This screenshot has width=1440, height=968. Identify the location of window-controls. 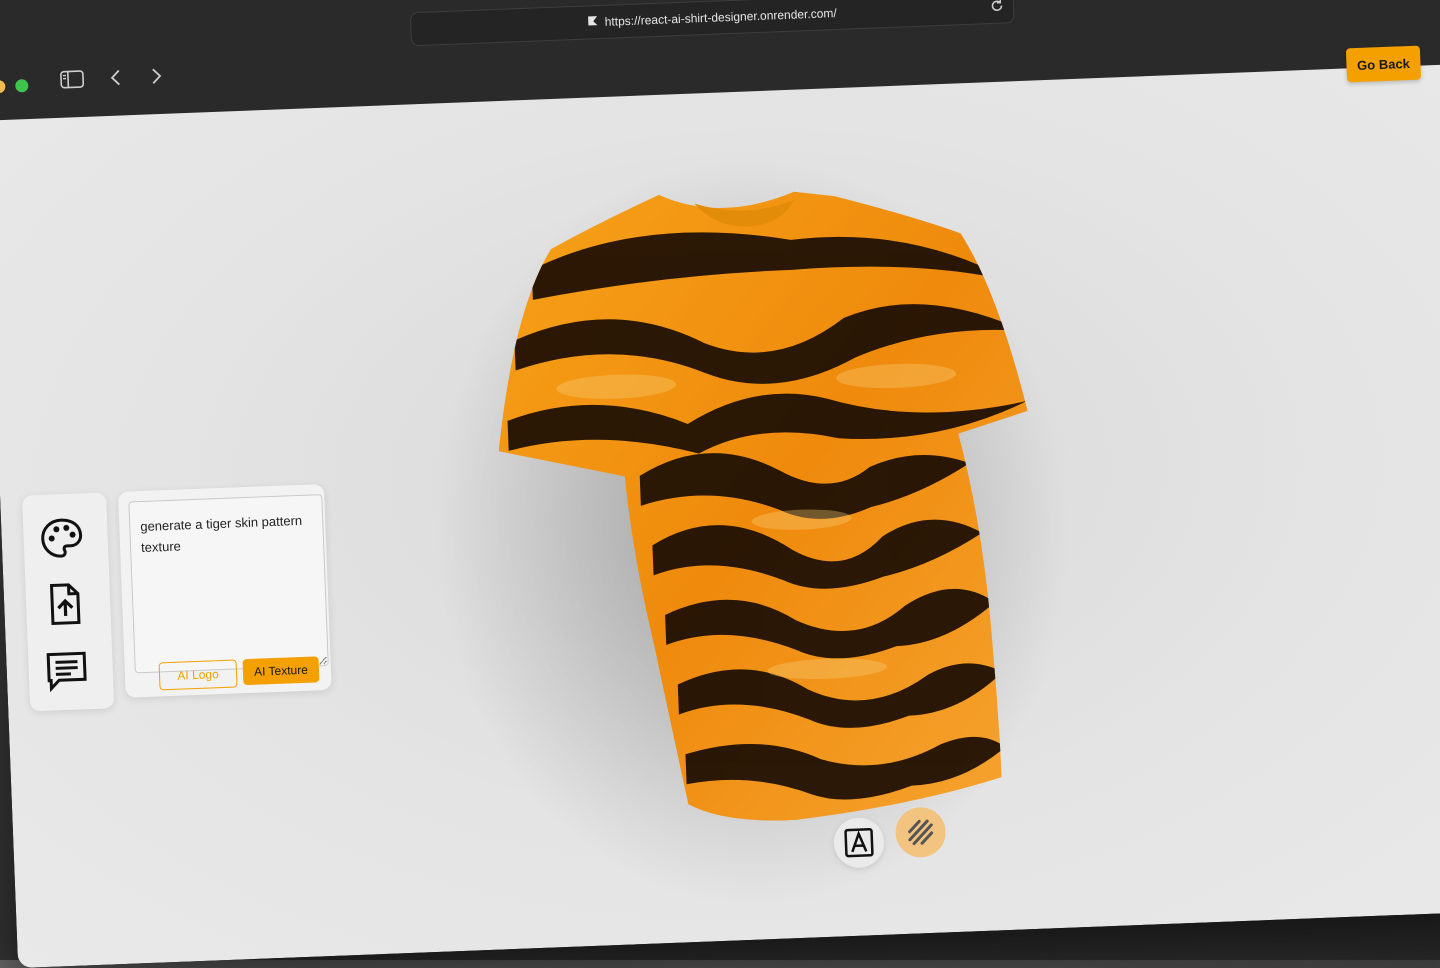
(14, 86).